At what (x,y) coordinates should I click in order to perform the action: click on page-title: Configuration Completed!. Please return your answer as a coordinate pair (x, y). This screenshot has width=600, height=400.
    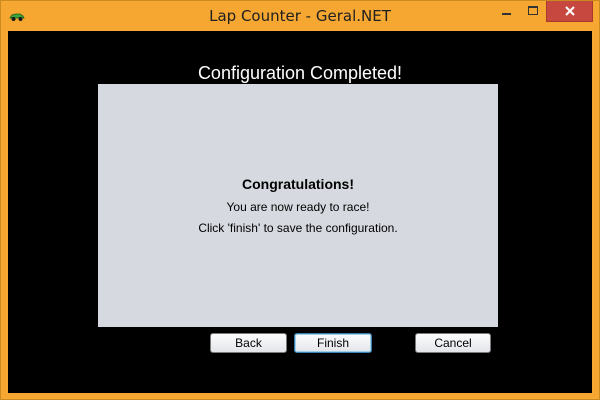
    Looking at the image, I should click on (300, 73).